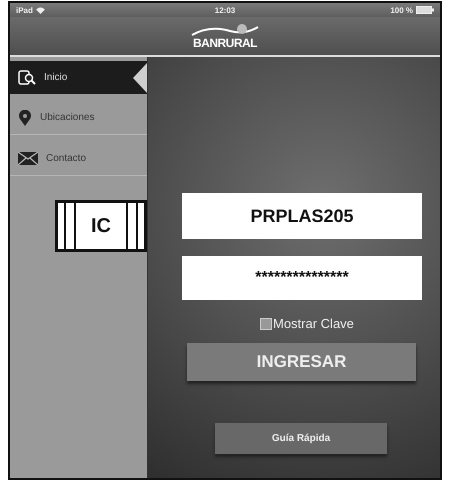 The image size is (453, 485). What do you see at coordinates (140, 78) in the screenshot?
I see `selection-arrow-icon` at bounding box center [140, 78].